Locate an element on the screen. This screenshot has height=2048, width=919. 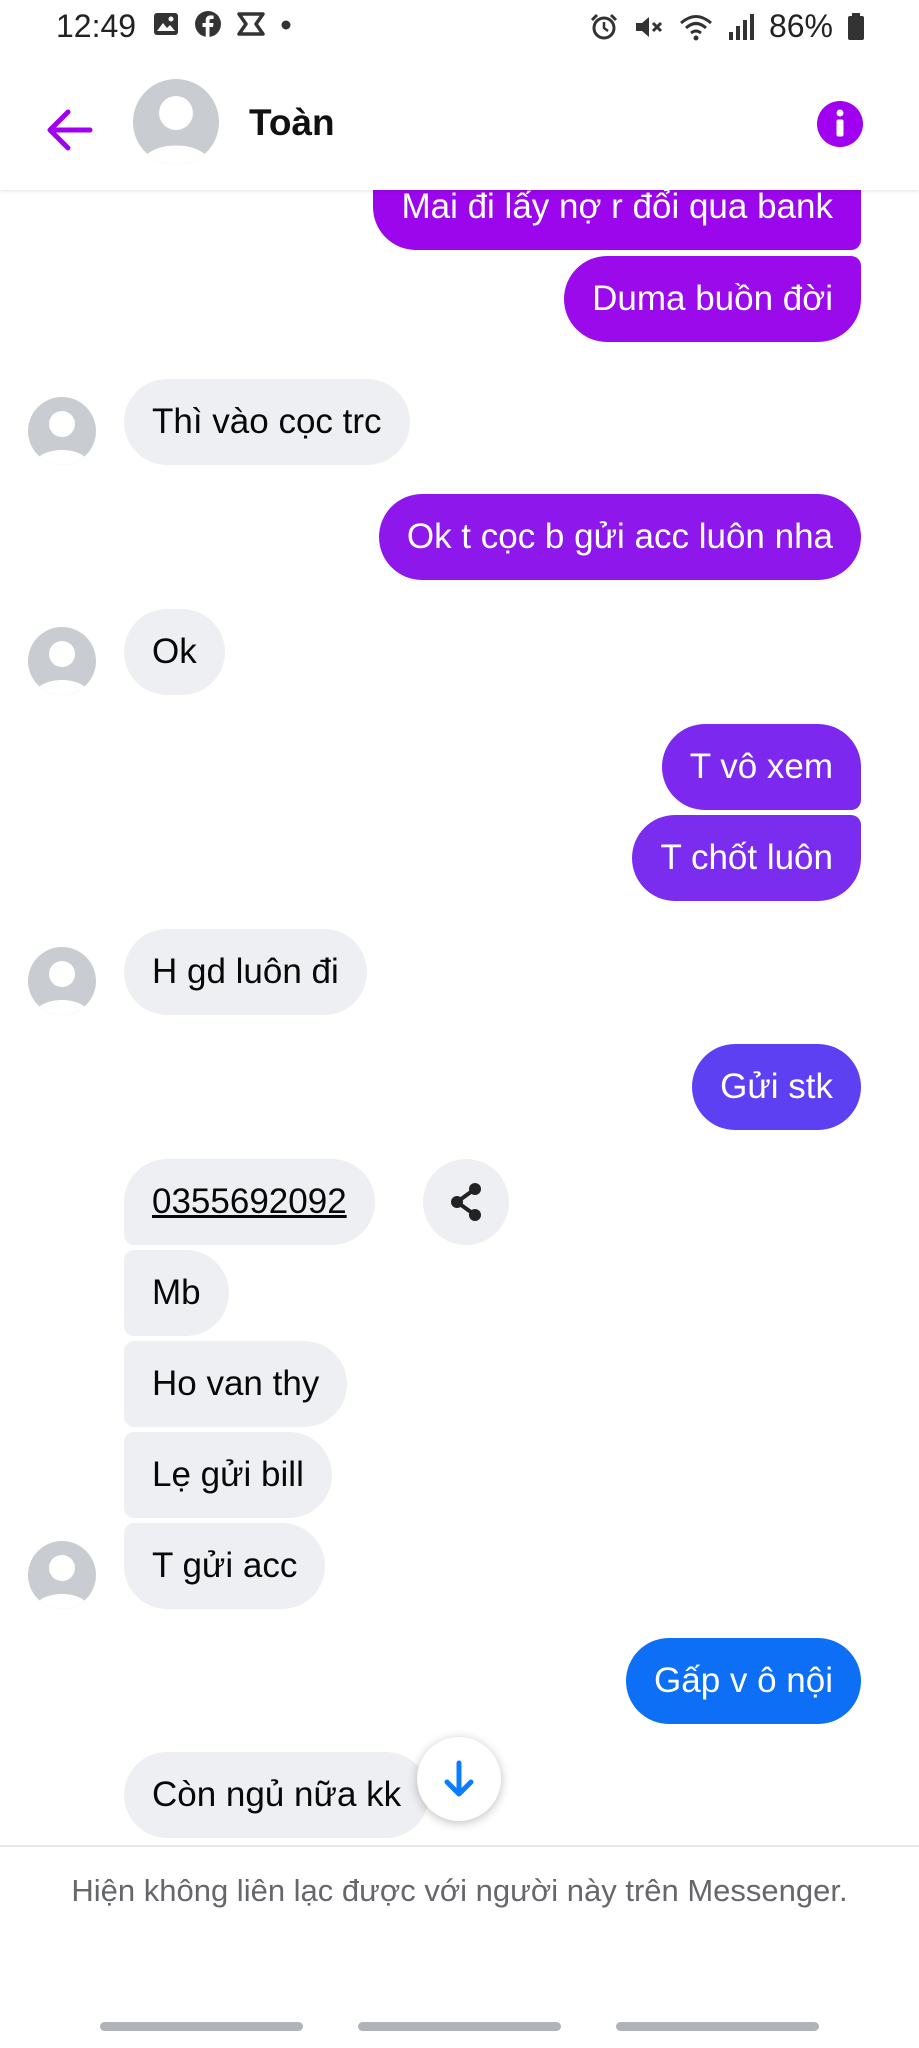
status-bar: 12:49 86% is located at coordinates (459, 28).